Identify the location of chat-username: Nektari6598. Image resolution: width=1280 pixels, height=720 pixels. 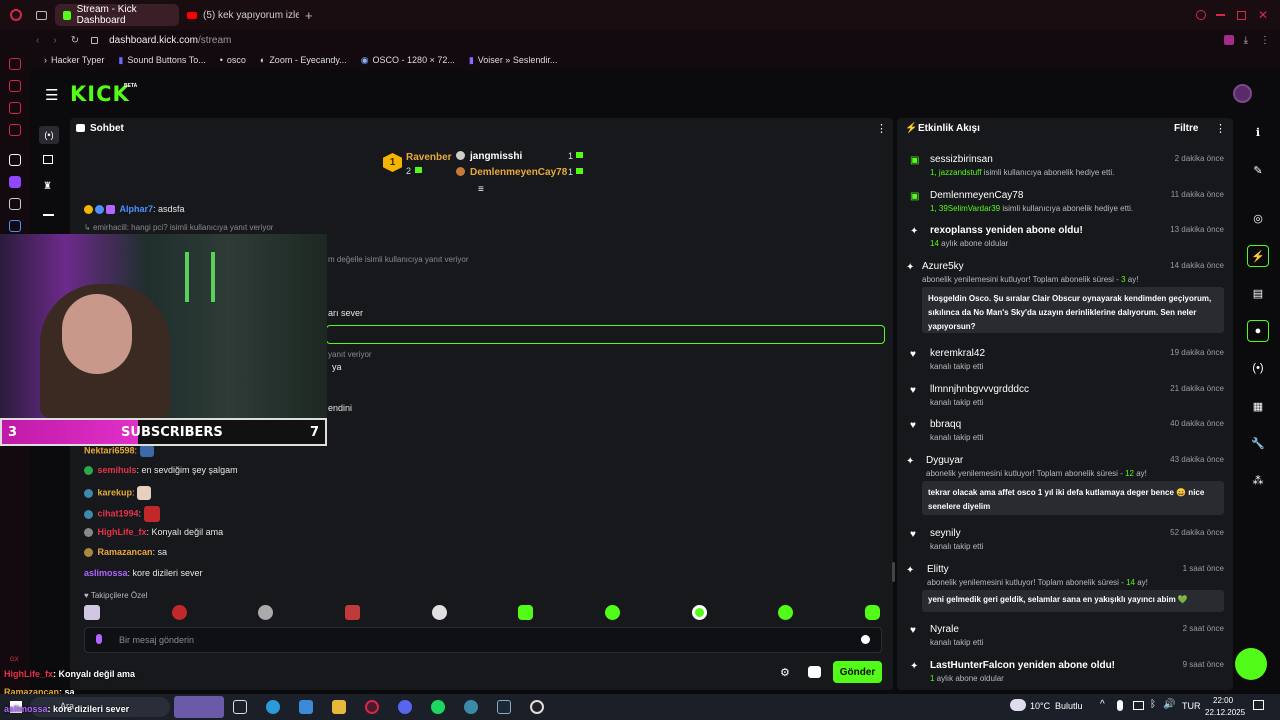
(109, 450).